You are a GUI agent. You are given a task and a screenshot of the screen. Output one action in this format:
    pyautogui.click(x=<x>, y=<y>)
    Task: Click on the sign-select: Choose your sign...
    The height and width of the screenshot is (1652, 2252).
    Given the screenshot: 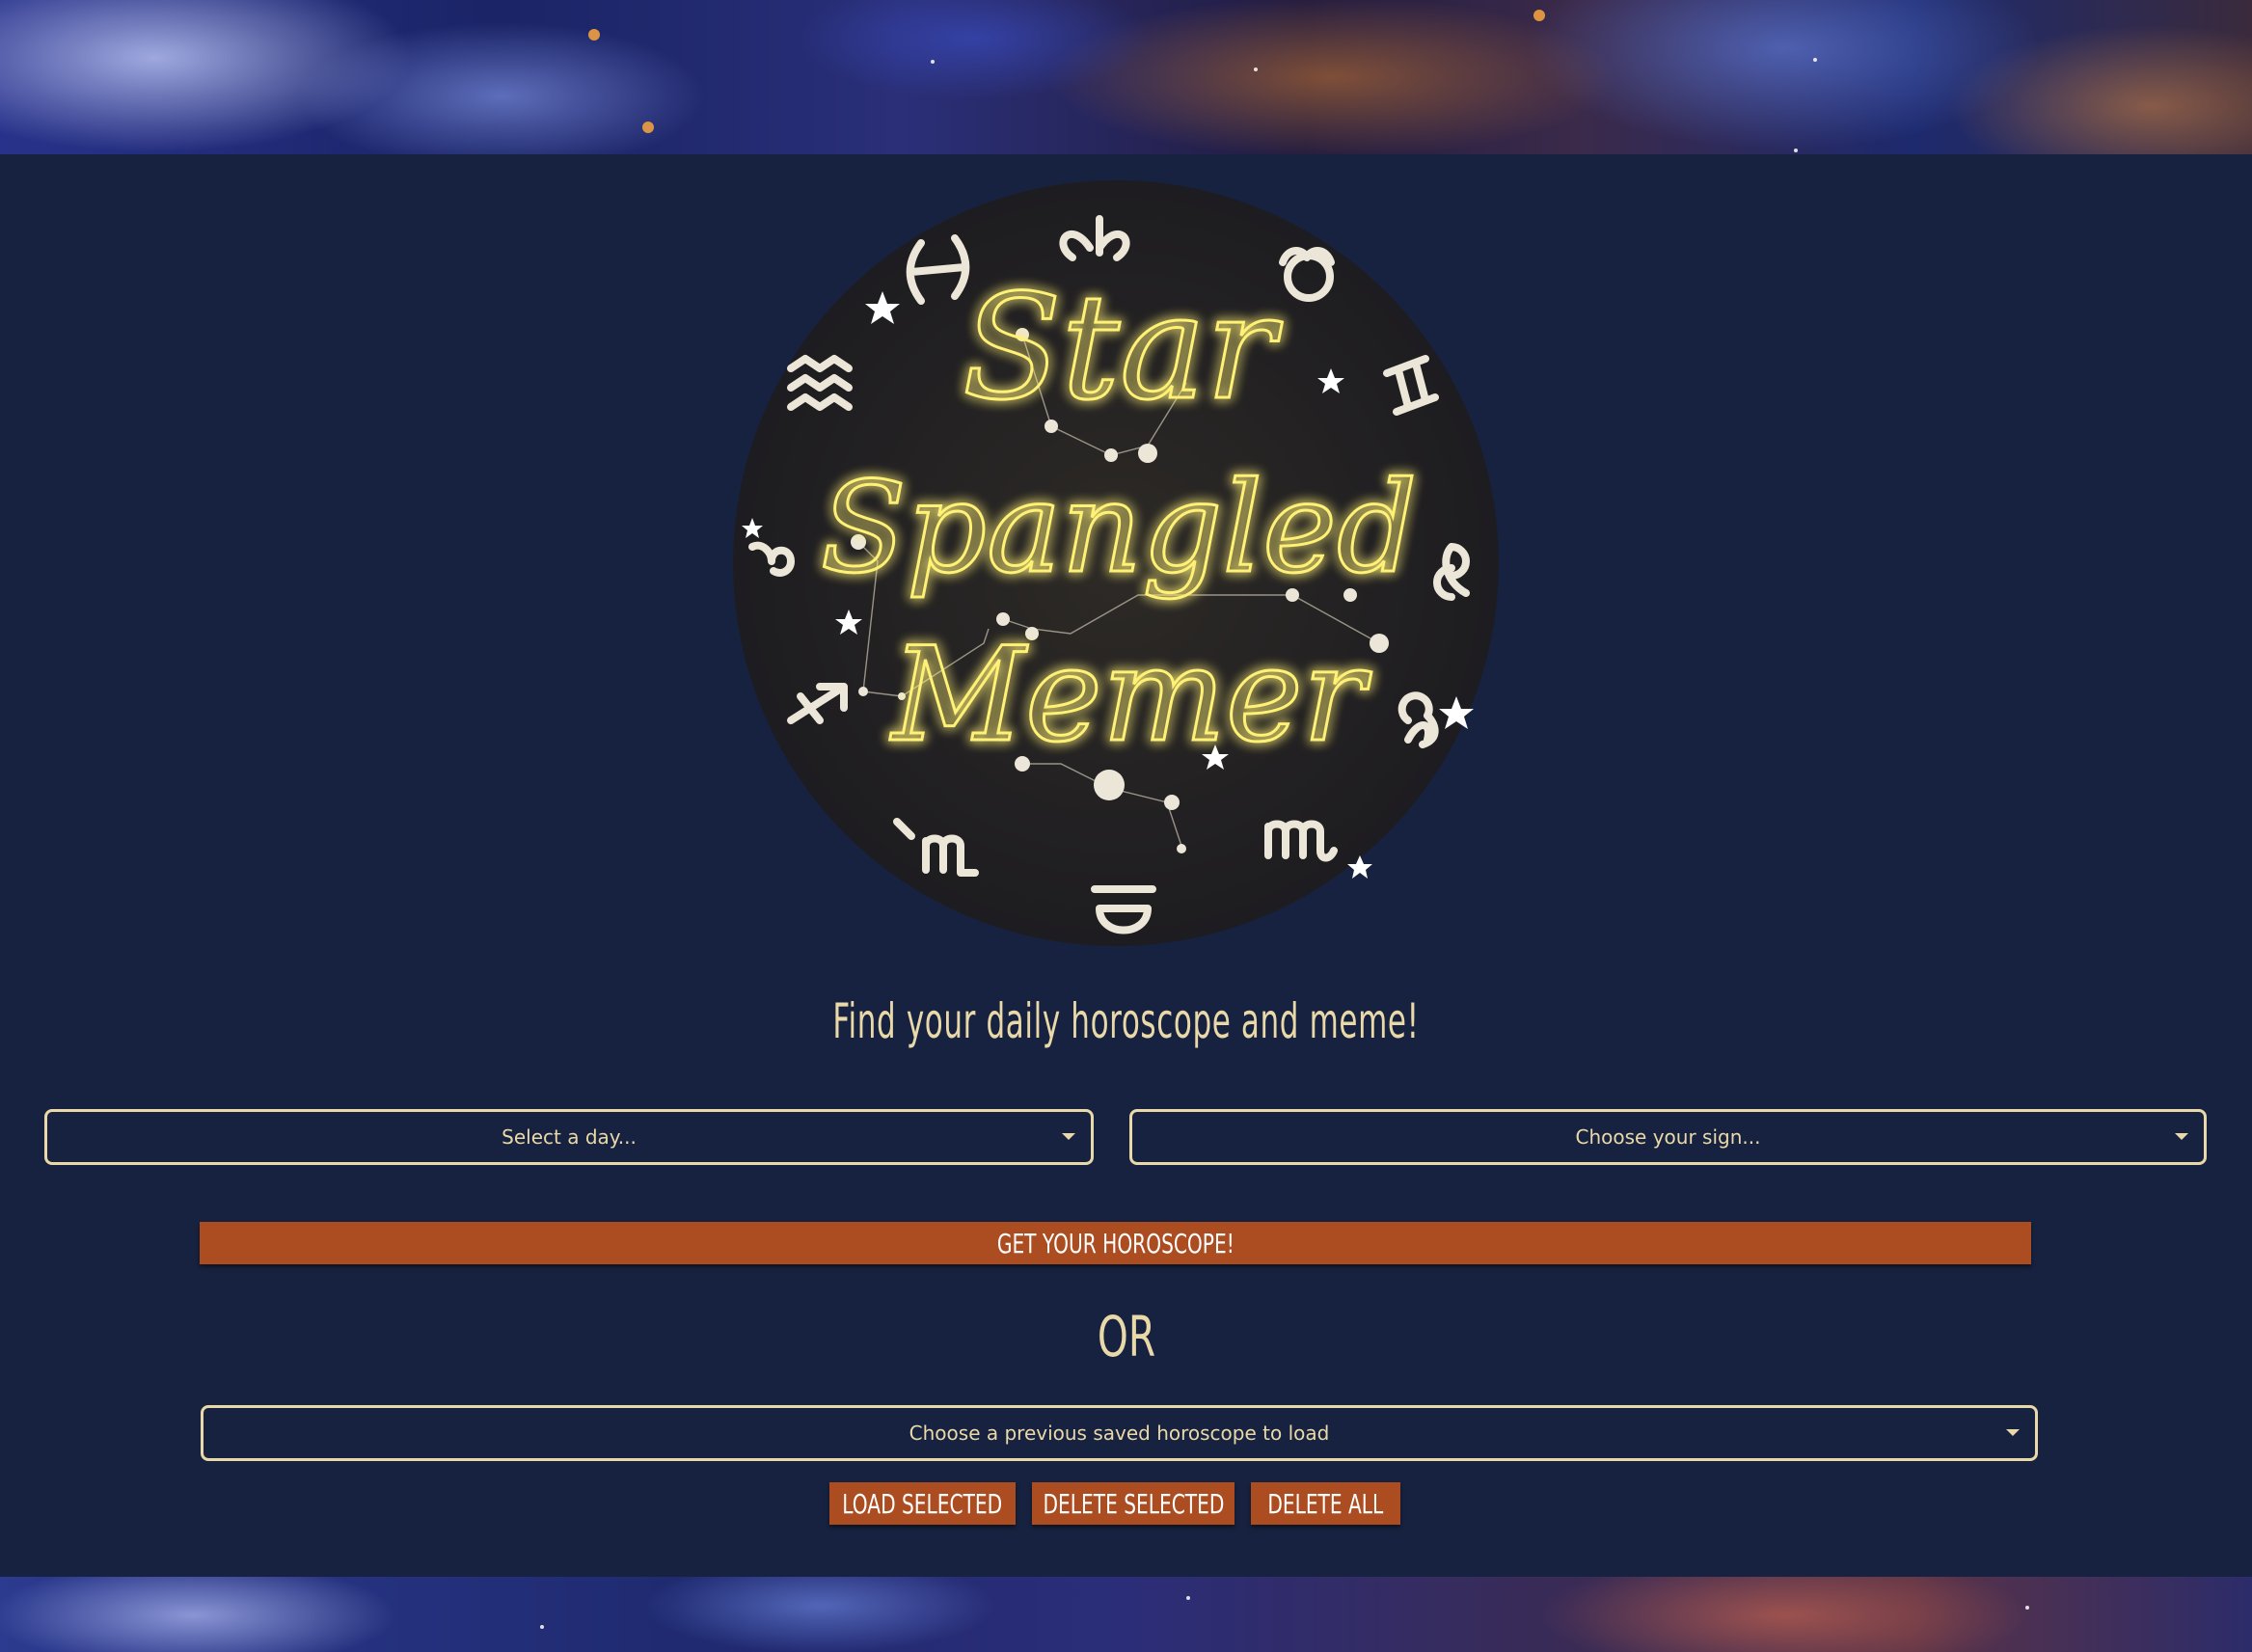 What is the action you would take?
    pyautogui.click(x=1668, y=1137)
    